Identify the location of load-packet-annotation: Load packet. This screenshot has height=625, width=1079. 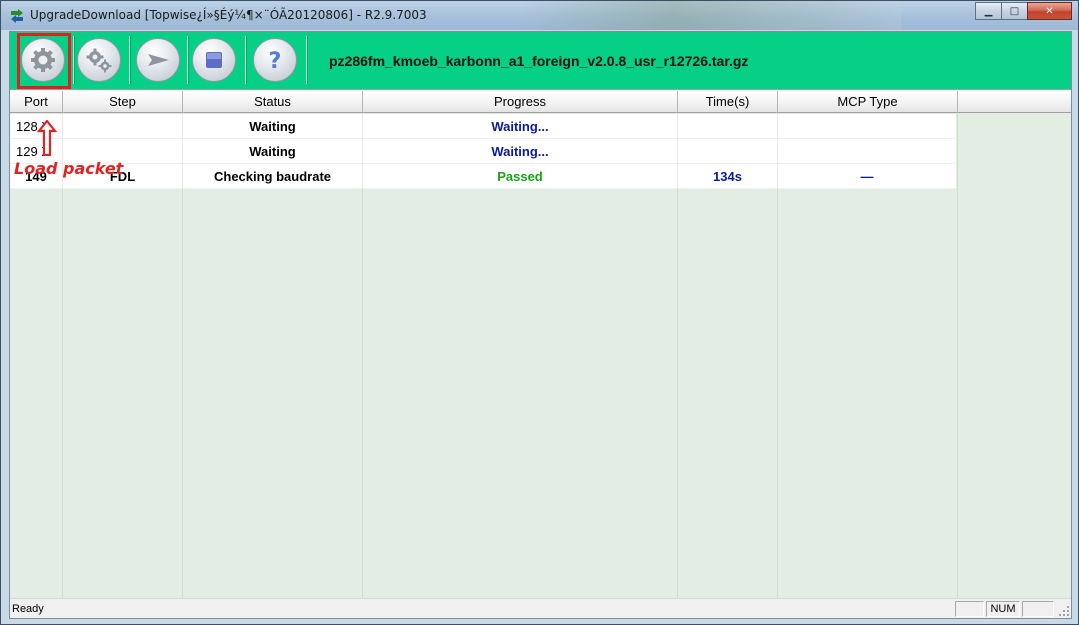
(69, 168).